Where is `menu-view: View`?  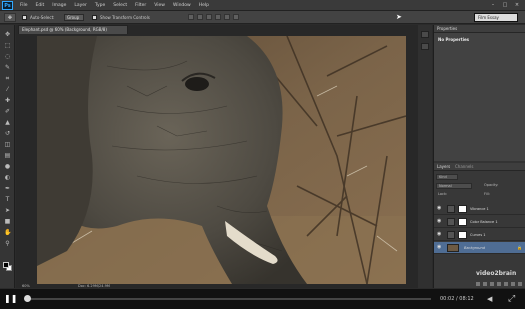 menu-view: View is located at coordinates (159, 5).